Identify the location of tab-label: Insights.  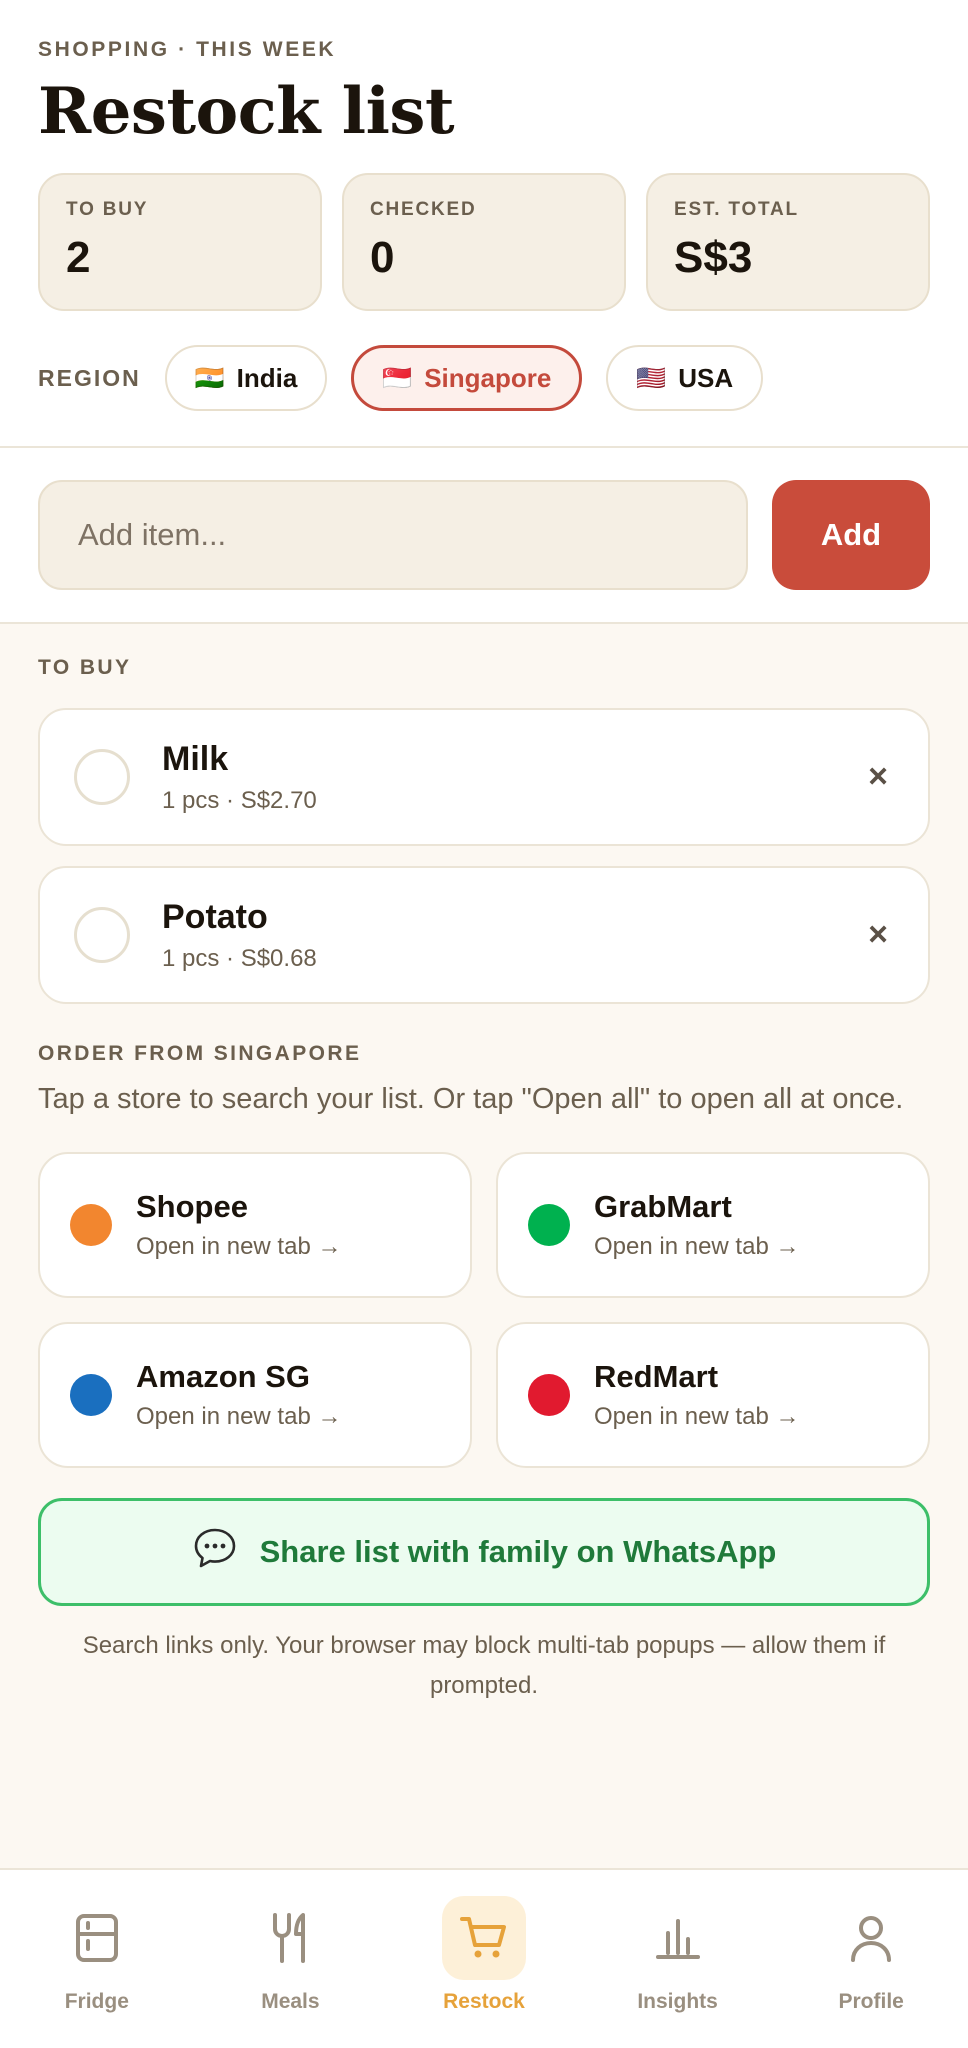
(677, 2001).